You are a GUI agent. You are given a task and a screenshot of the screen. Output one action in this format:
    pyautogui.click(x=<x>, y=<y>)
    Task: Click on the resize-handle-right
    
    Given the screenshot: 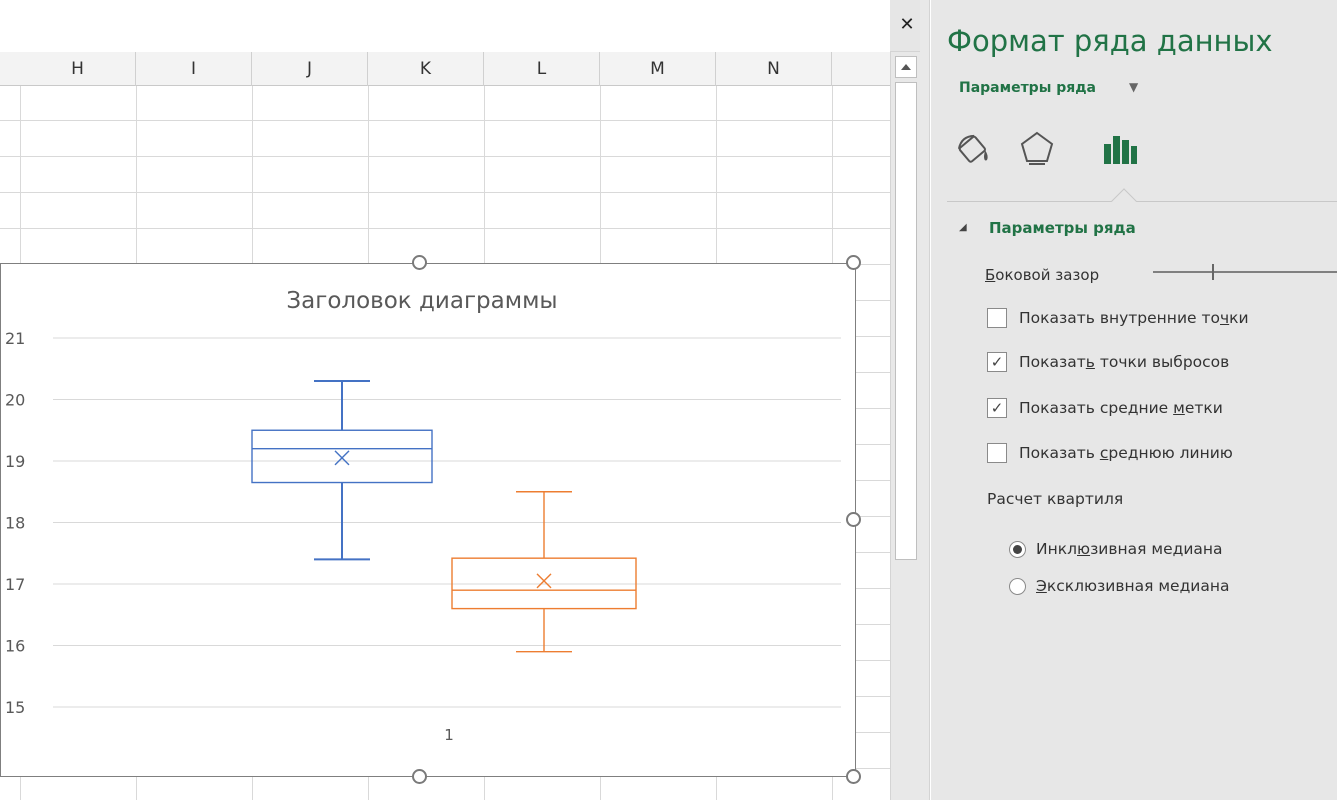 What is the action you would take?
    pyautogui.click(x=853, y=519)
    